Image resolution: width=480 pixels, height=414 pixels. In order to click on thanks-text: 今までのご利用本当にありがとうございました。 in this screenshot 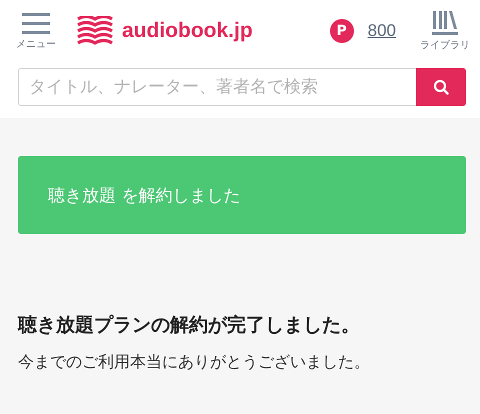, I will do `click(194, 362)`.